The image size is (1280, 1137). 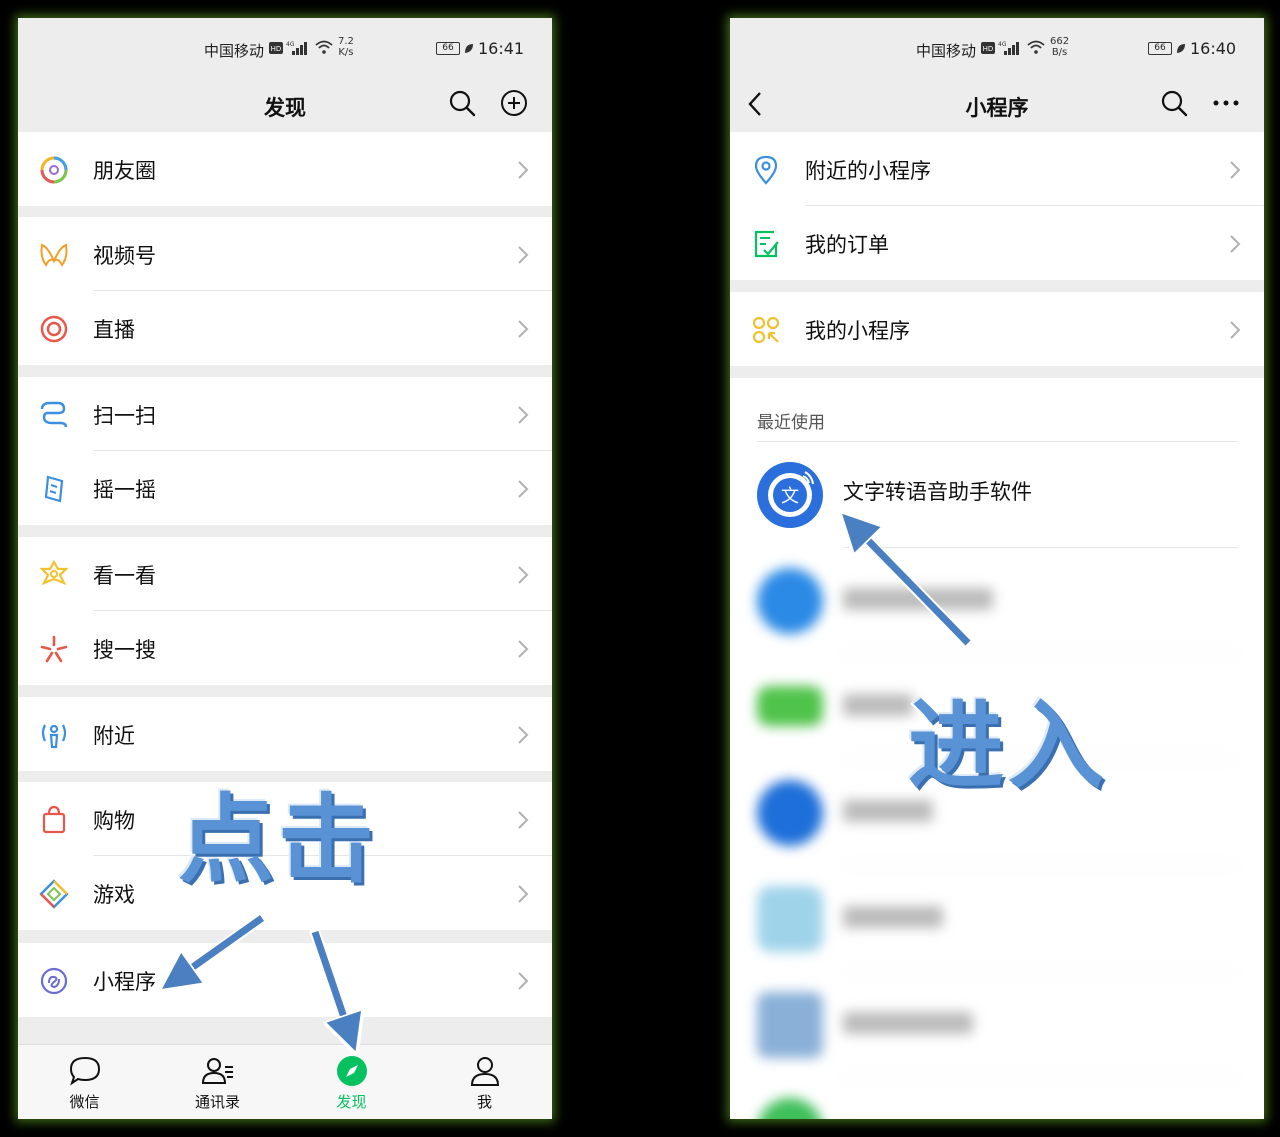 I want to click on arrow-to-mini-programs, so click(x=220, y=947).